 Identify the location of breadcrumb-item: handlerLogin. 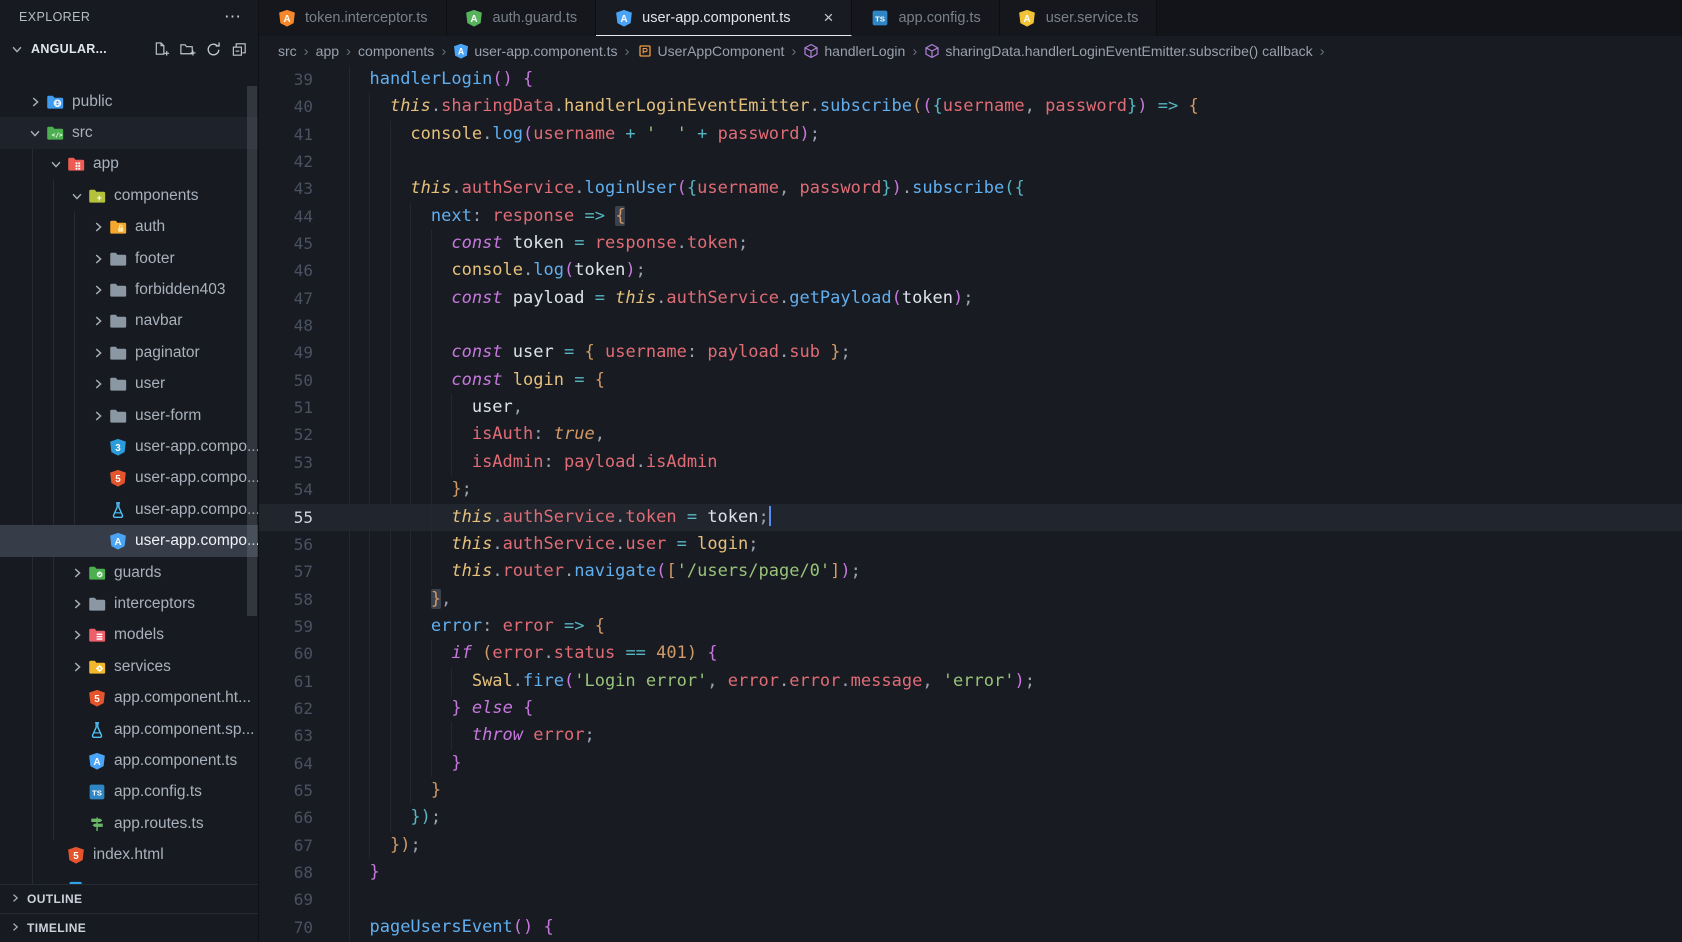
(854, 51).